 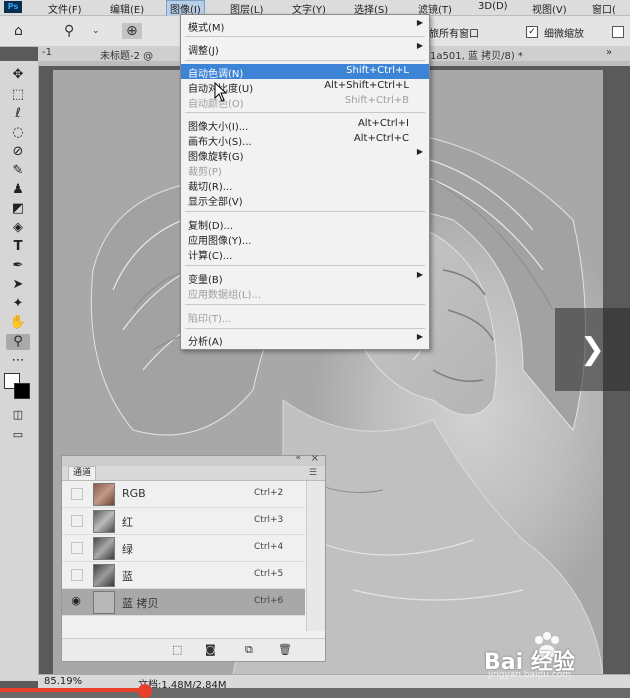 What do you see at coordinates (609, 52) in the screenshot?
I see `tabs-overflow-icon: »` at bounding box center [609, 52].